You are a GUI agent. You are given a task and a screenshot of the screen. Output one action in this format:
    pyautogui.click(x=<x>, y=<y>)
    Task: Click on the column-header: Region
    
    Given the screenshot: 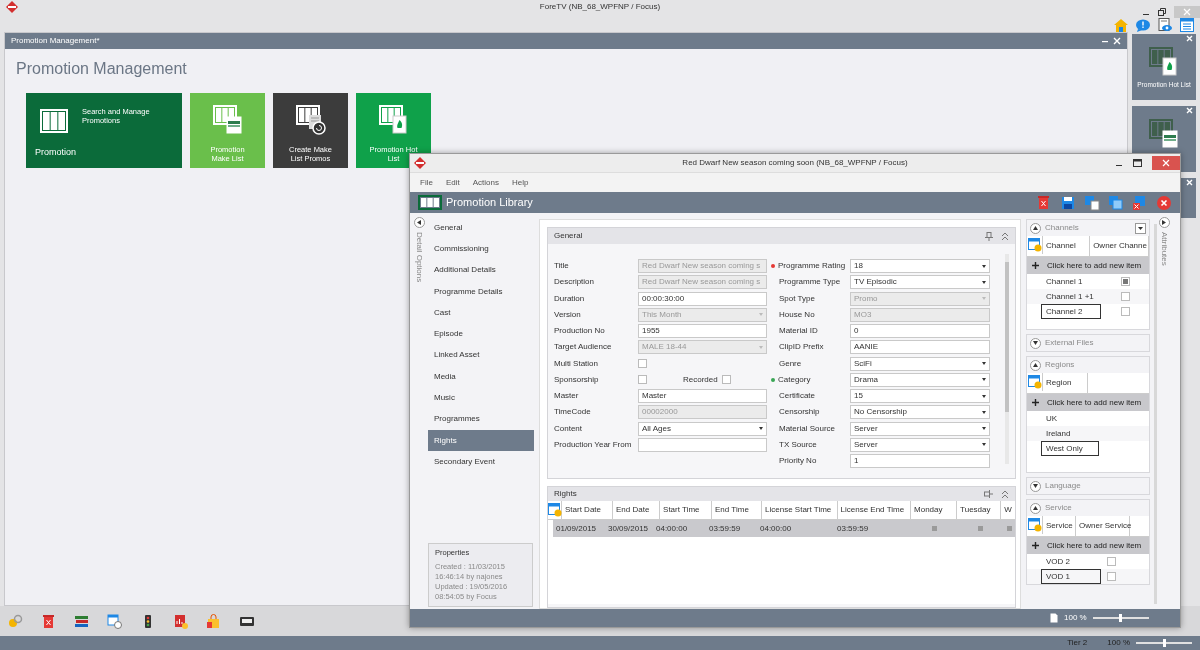 What is the action you would take?
    pyautogui.click(x=1065, y=383)
    